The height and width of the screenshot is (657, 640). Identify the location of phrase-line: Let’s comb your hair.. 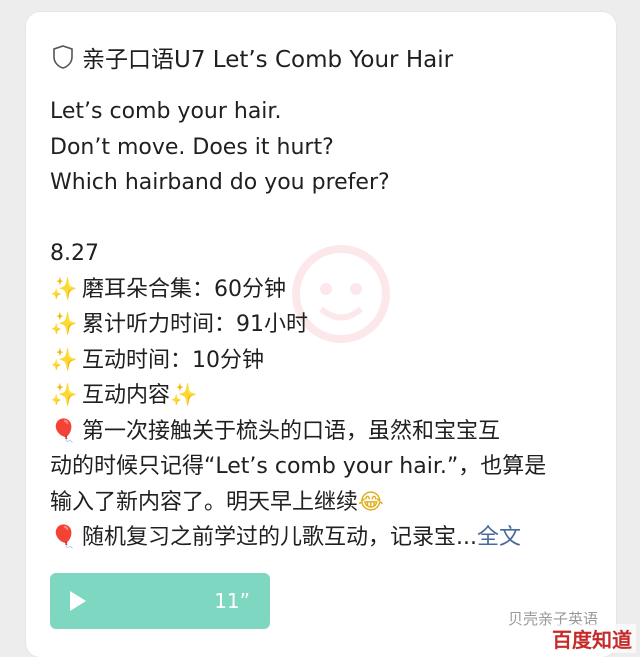
(166, 111).